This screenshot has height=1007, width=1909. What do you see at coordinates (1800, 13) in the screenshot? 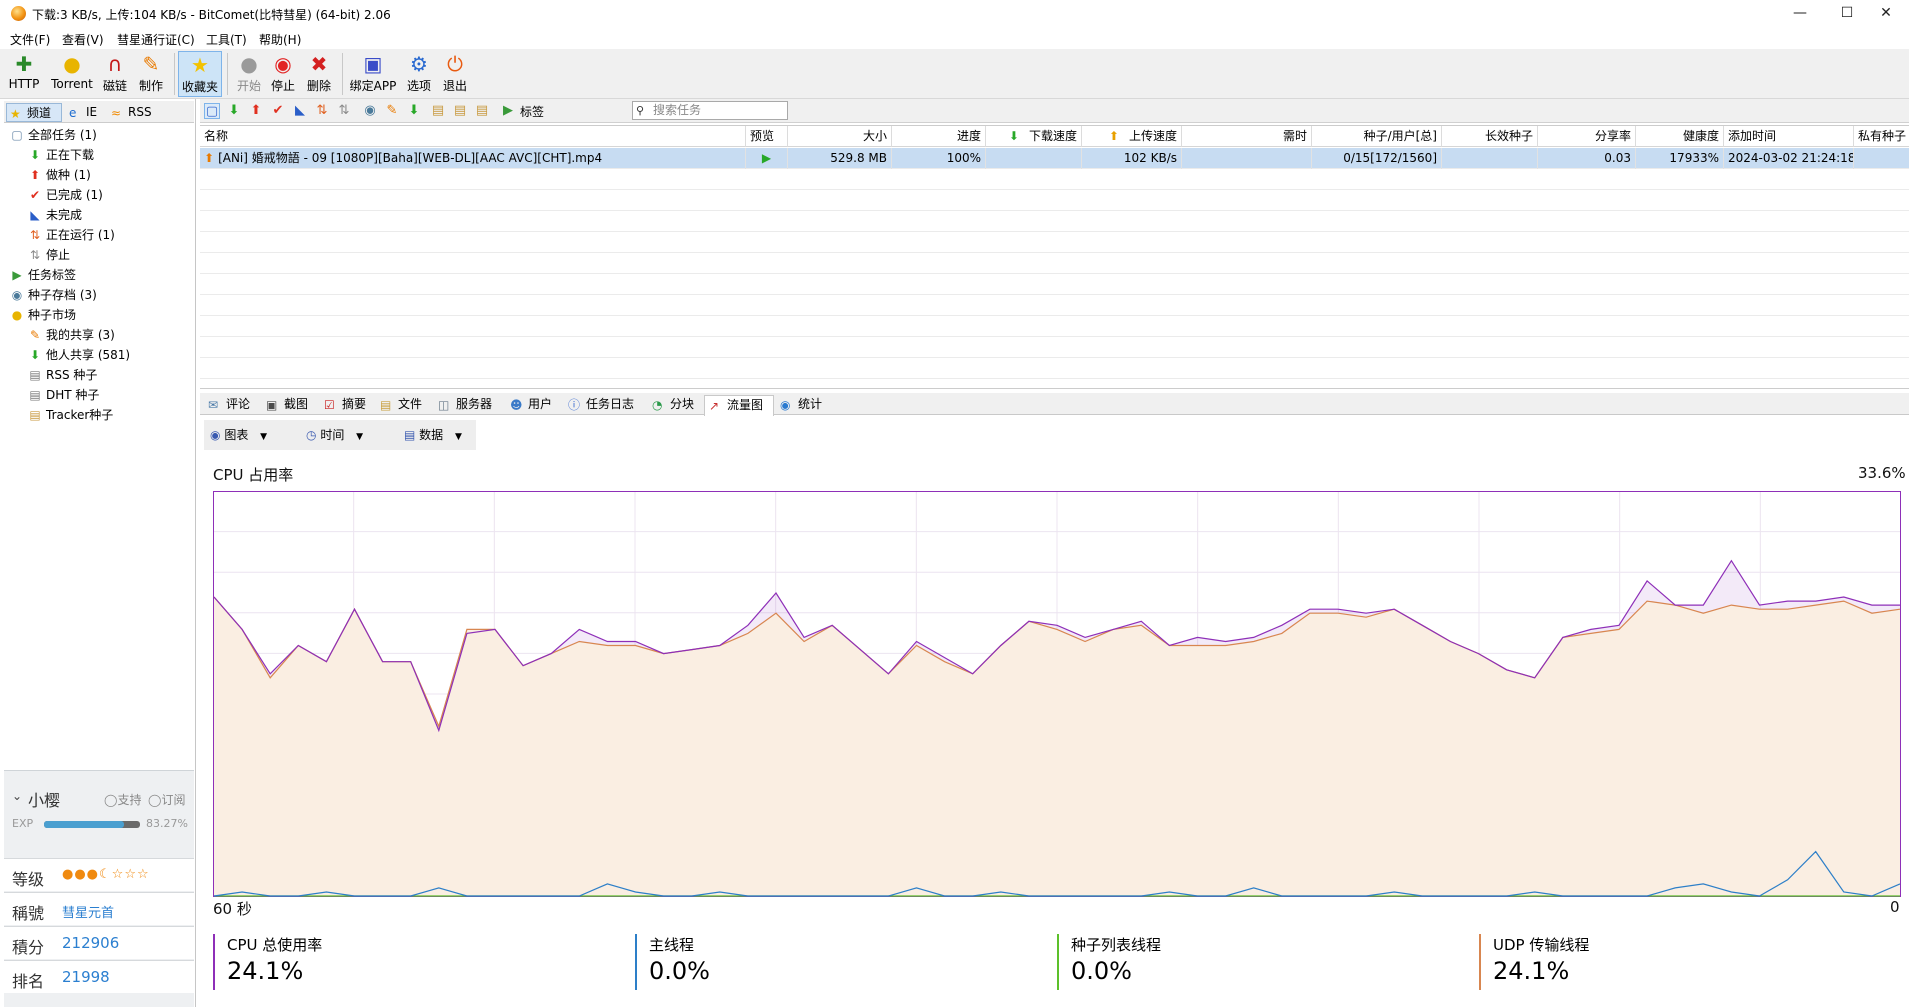
I see `minimize-button: —` at bounding box center [1800, 13].